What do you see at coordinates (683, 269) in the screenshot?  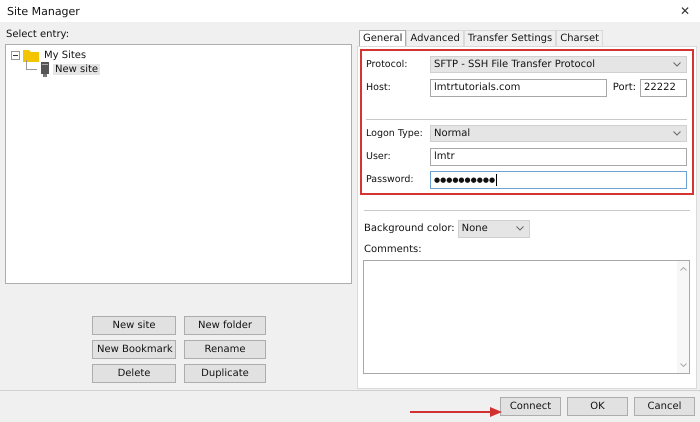 I see `scroll-up-icon` at bounding box center [683, 269].